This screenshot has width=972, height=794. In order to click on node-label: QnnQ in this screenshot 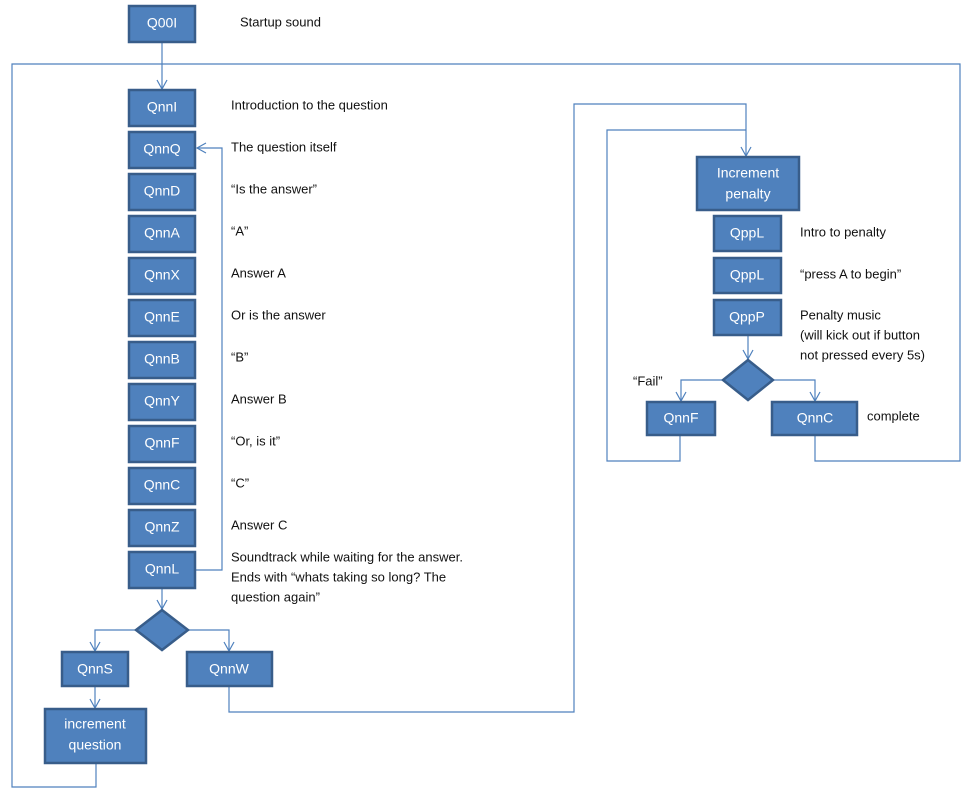, I will do `click(161, 149)`.